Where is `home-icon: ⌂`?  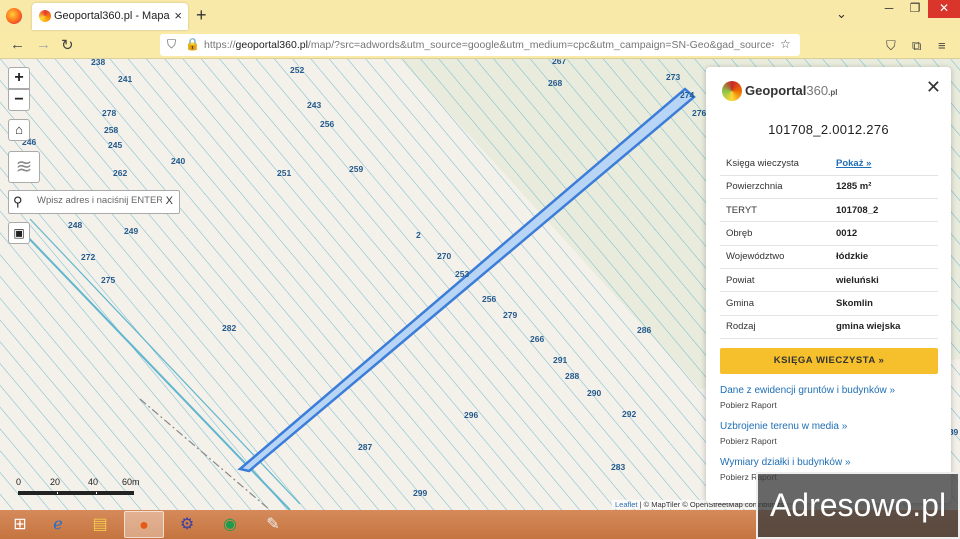 home-icon: ⌂ is located at coordinates (19, 130).